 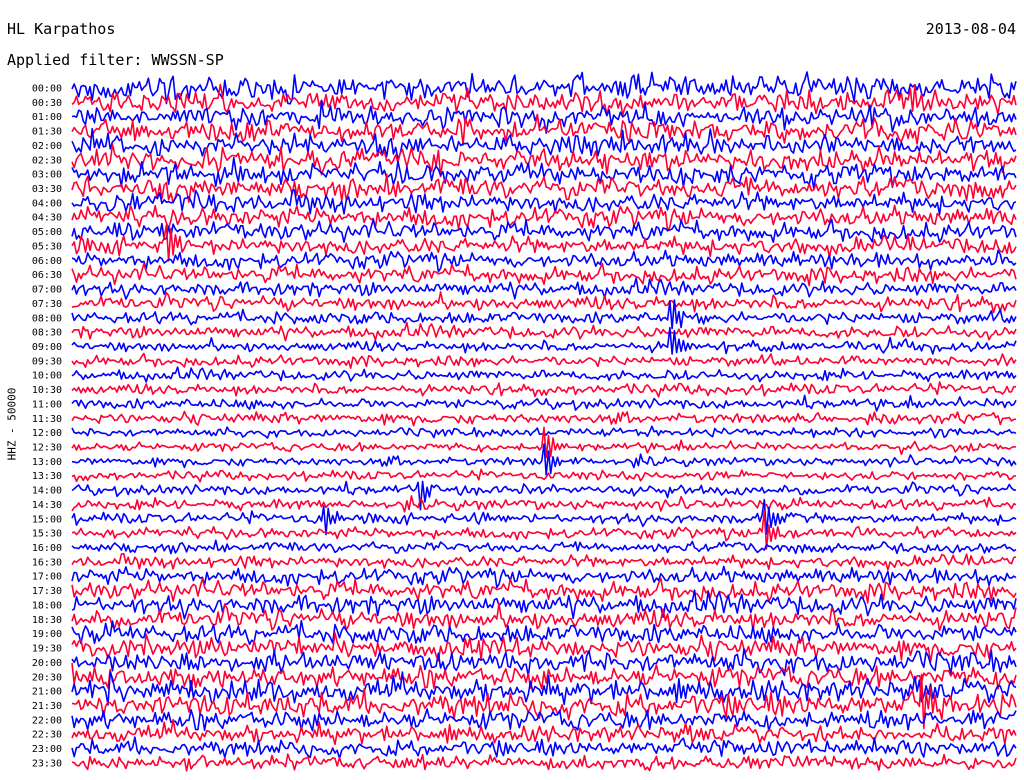 What do you see at coordinates (47, 620) in the screenshot?
I see `y-tick-label: 18:30` at bounding box center [47, 620].